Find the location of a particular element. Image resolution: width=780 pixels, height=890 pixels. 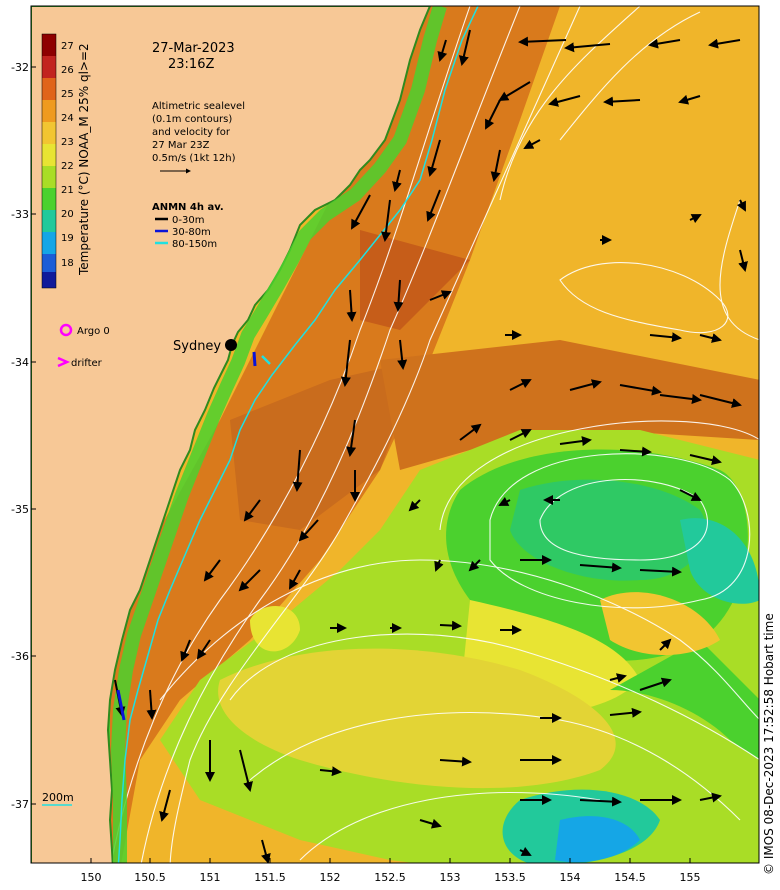

colorbar-tick-label: 24 is located at coordinates (67, 118).